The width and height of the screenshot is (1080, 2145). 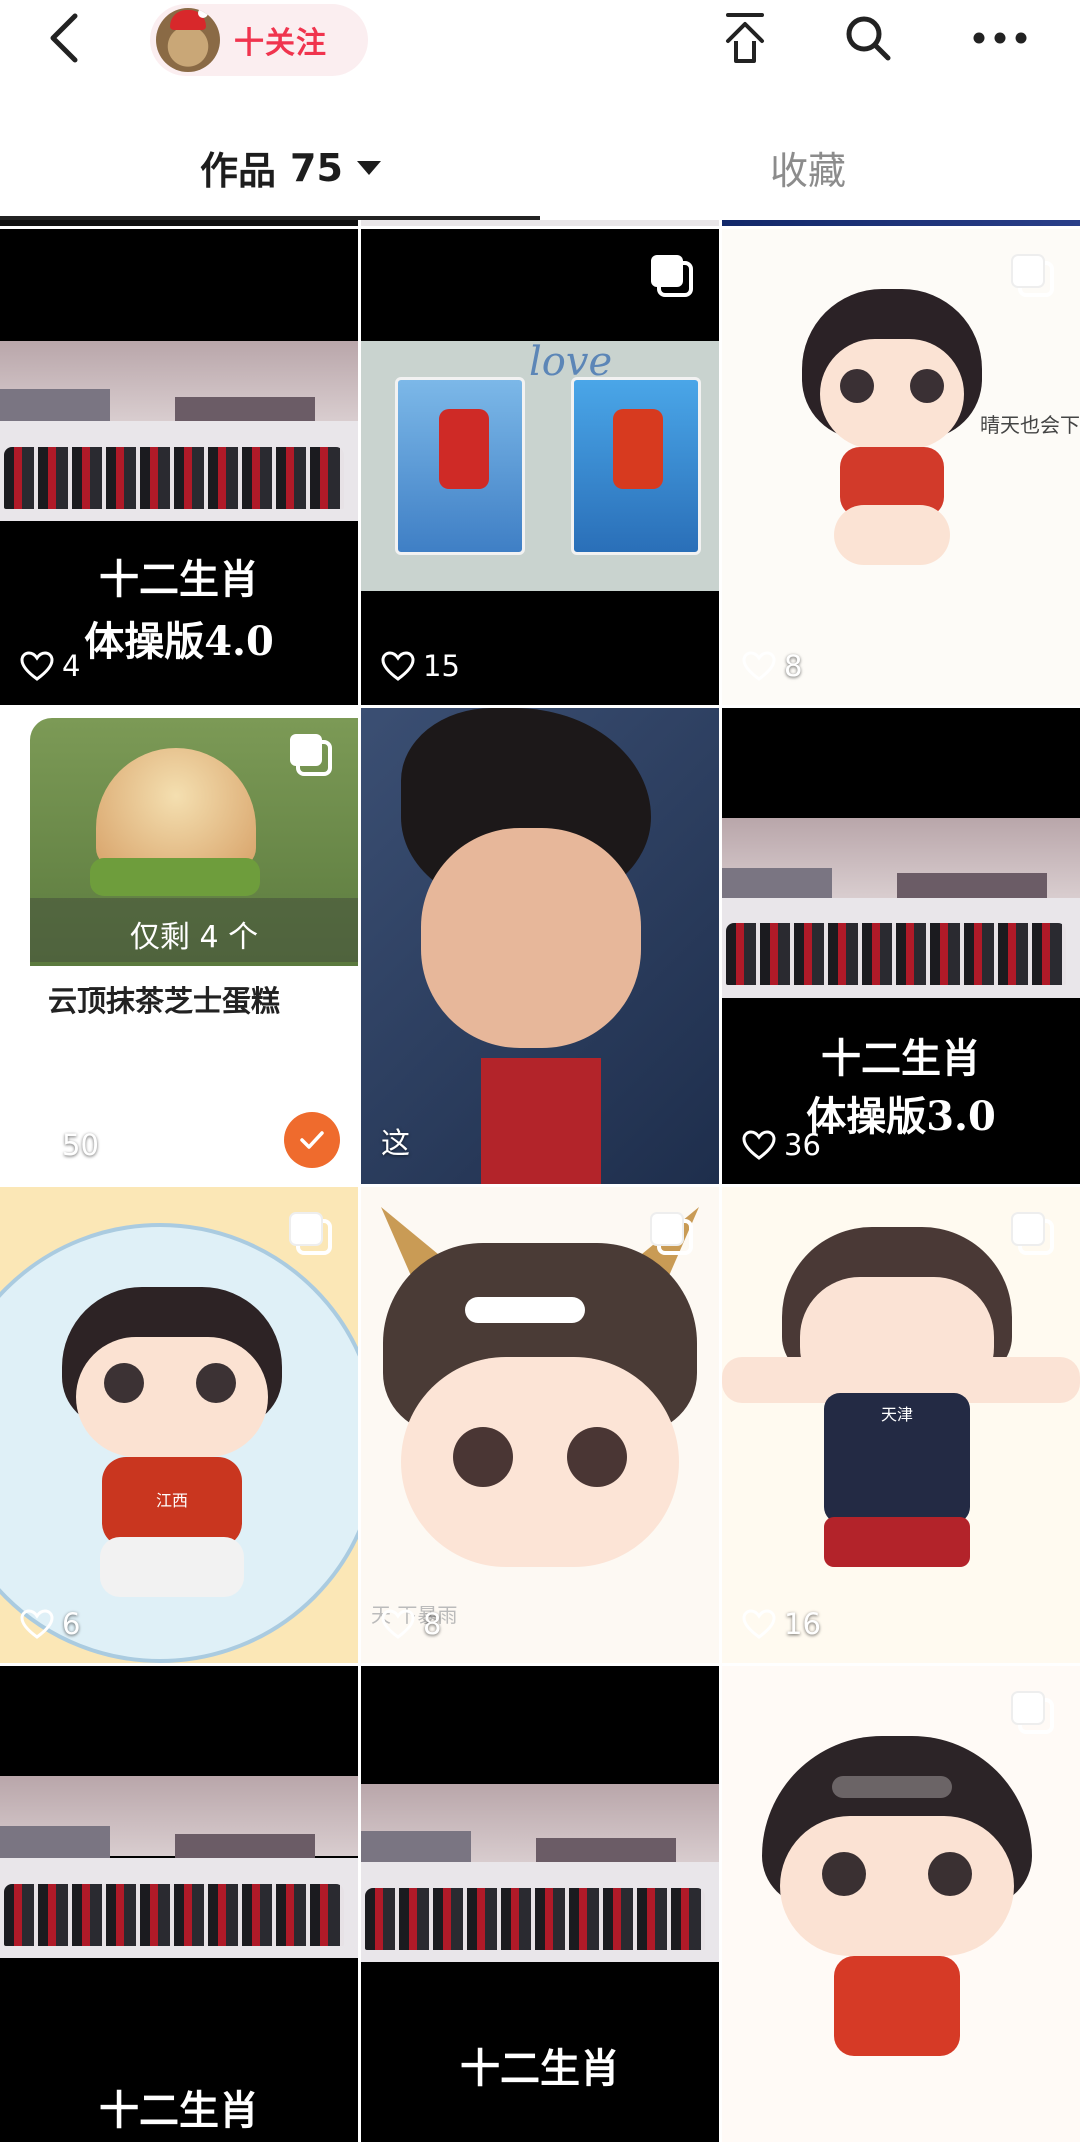 What do you see at coordinates (179, 1425) in the screenshot?
I see `work-tile: 江西 6` at bounding box center [179, 1425].